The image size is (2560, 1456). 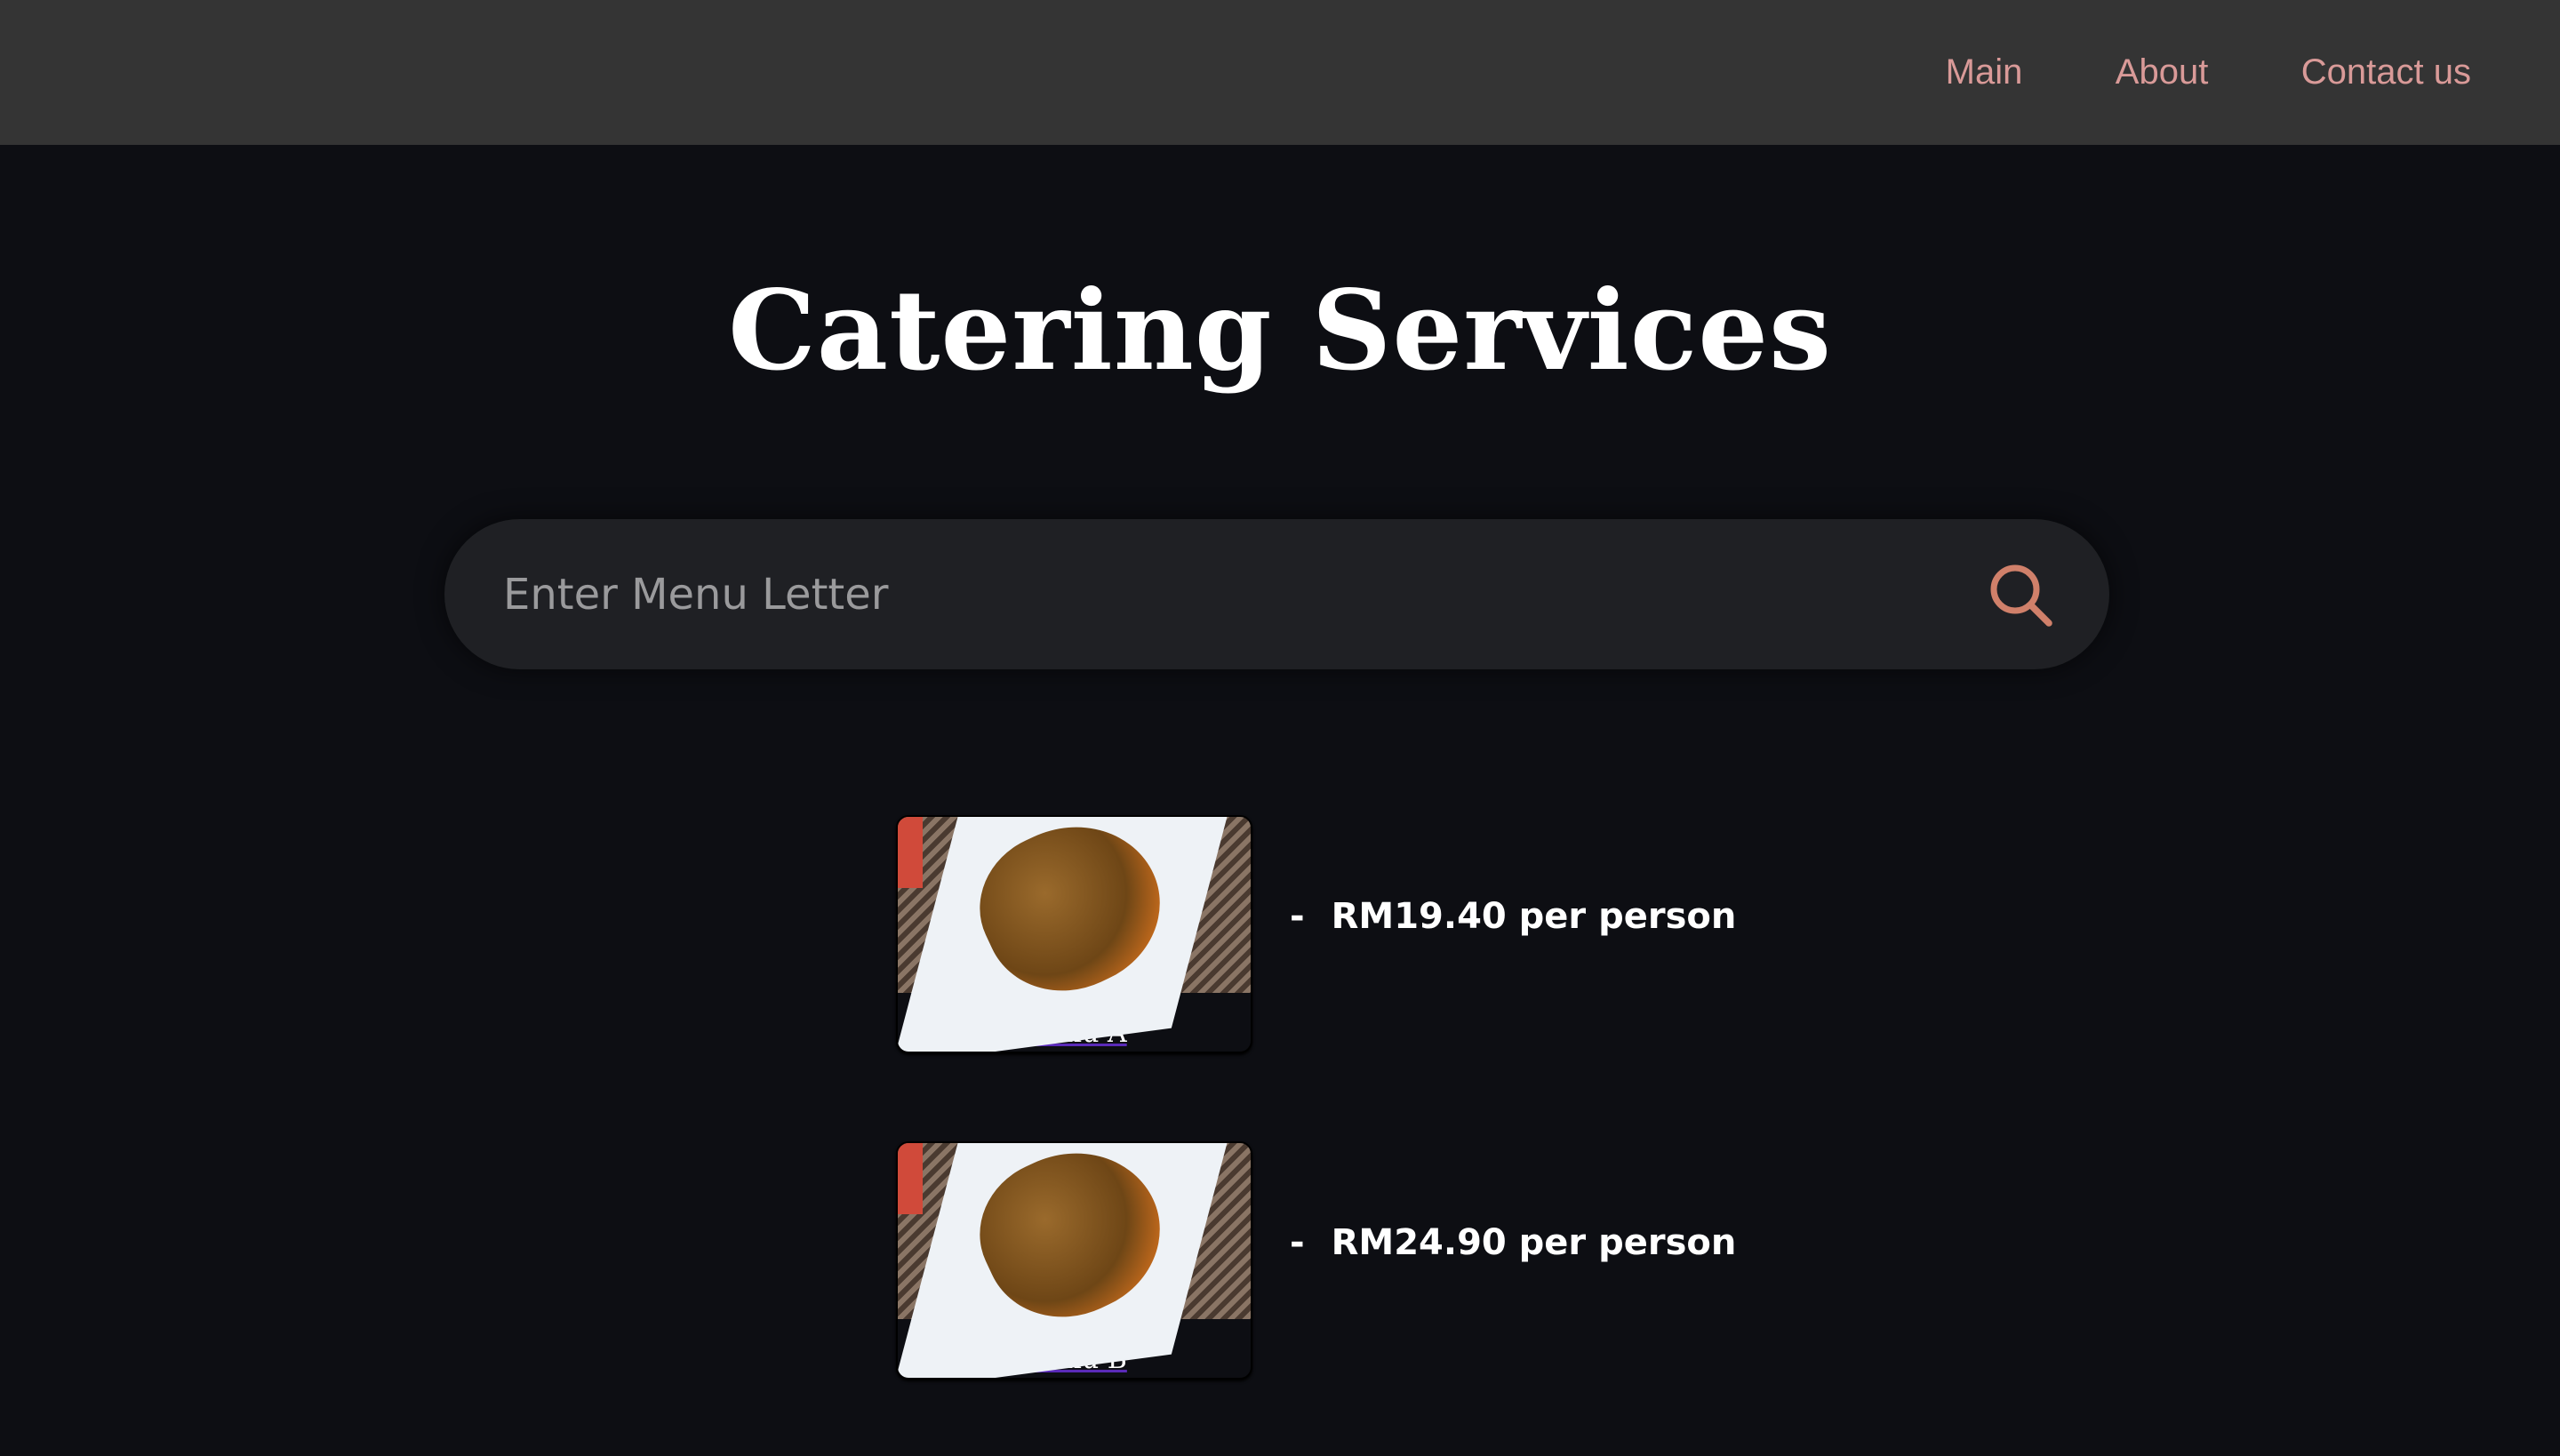 I want to click on menu-card: Menu B, so click(x=1074, y=1260).